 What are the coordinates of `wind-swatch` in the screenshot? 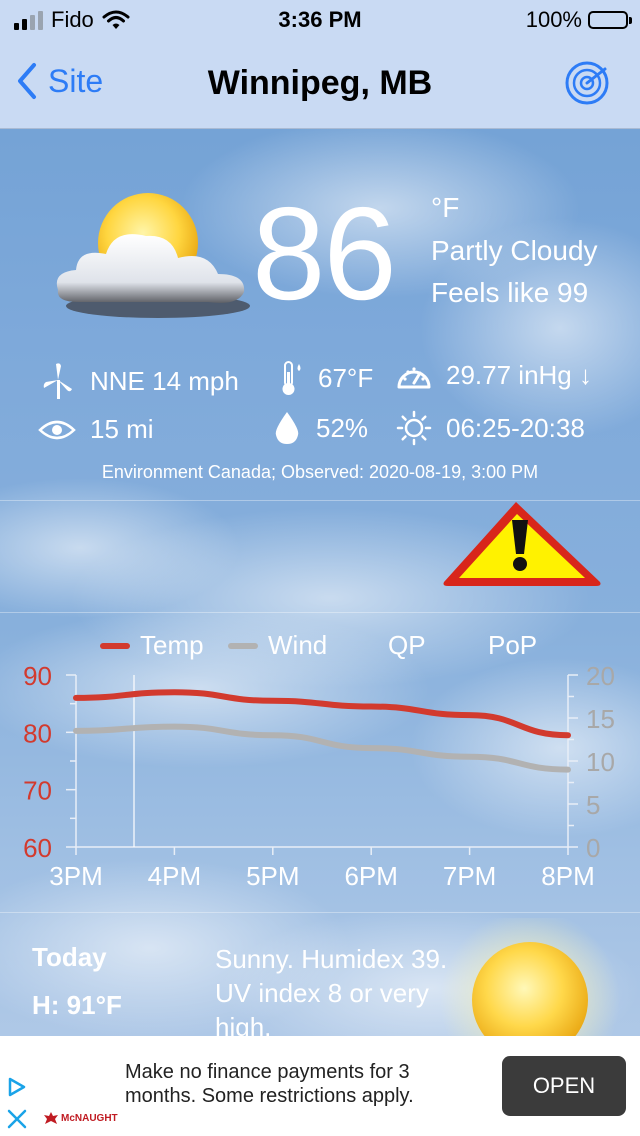 It's located at (243, 645).